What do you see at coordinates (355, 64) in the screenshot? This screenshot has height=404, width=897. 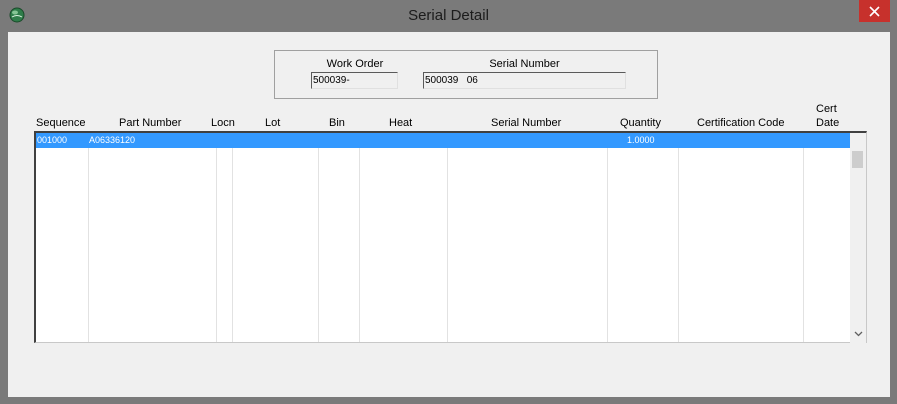 I see `work-order-label: Work Order` at bounding box center [355, 64].